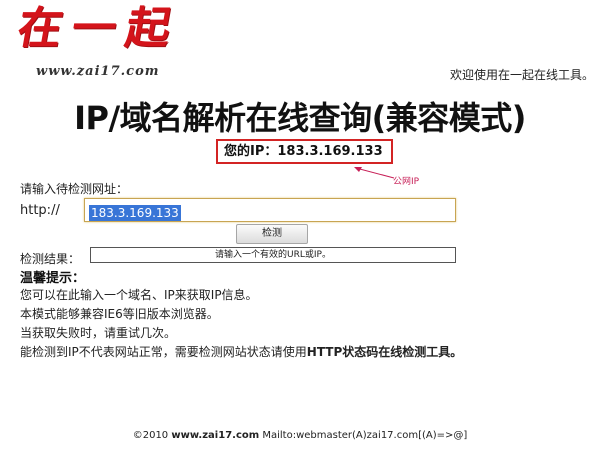  I want to click on http-status-tool-link: HTTP状态码在线检测工具。, so click(385, 352).